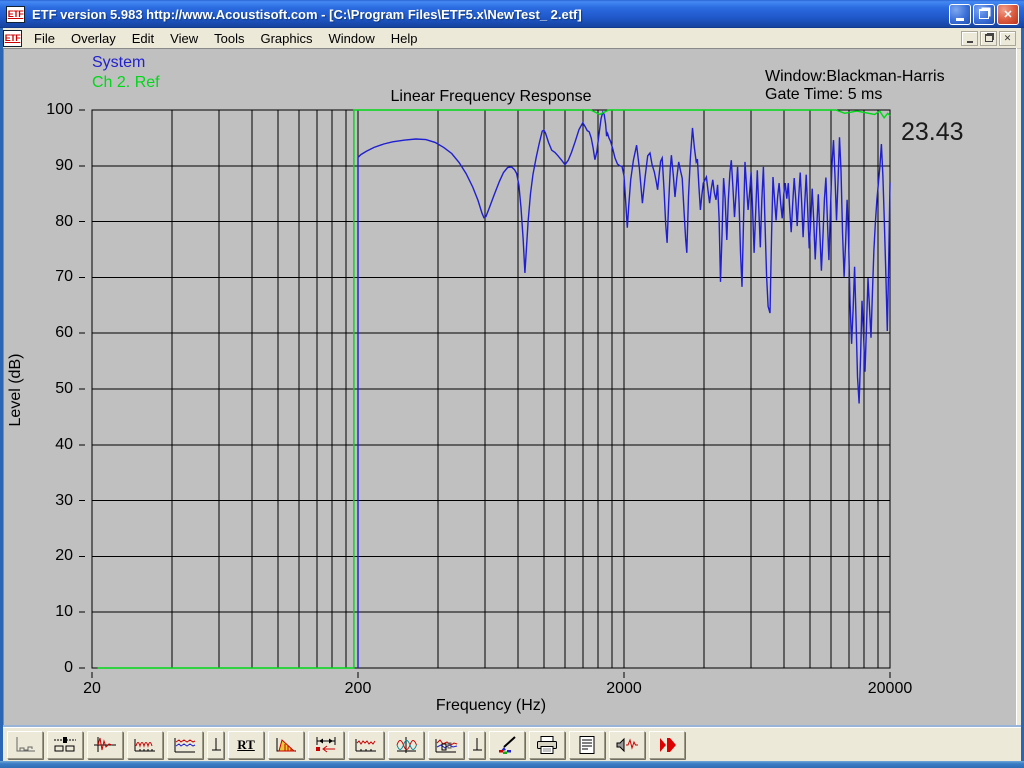 The width and height of the screenshot is (1024, 768). I want to click on phase-response-button, so click(406, 745).